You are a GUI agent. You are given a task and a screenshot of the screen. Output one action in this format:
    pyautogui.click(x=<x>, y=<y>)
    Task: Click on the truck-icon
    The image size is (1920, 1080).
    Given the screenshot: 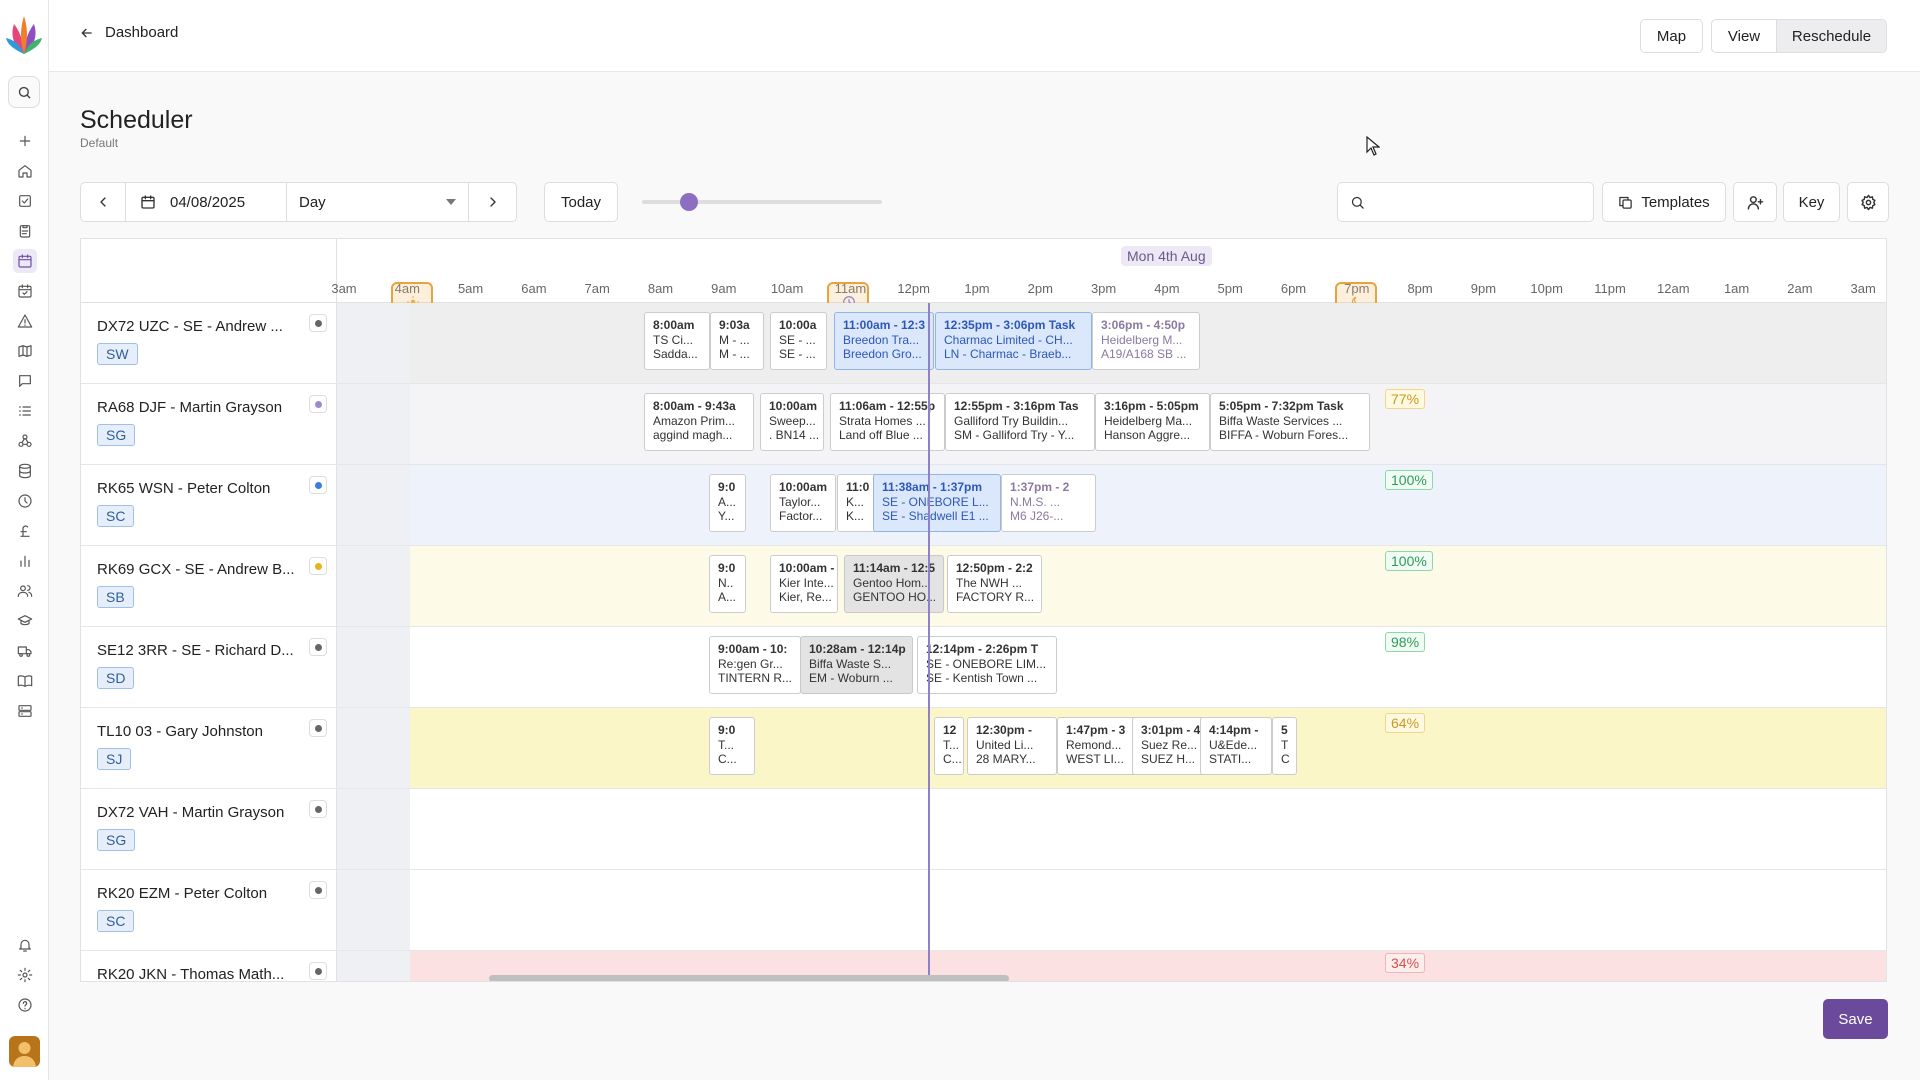 What is the action you would take?
    pyautogui.click(x=25, y=651)
    